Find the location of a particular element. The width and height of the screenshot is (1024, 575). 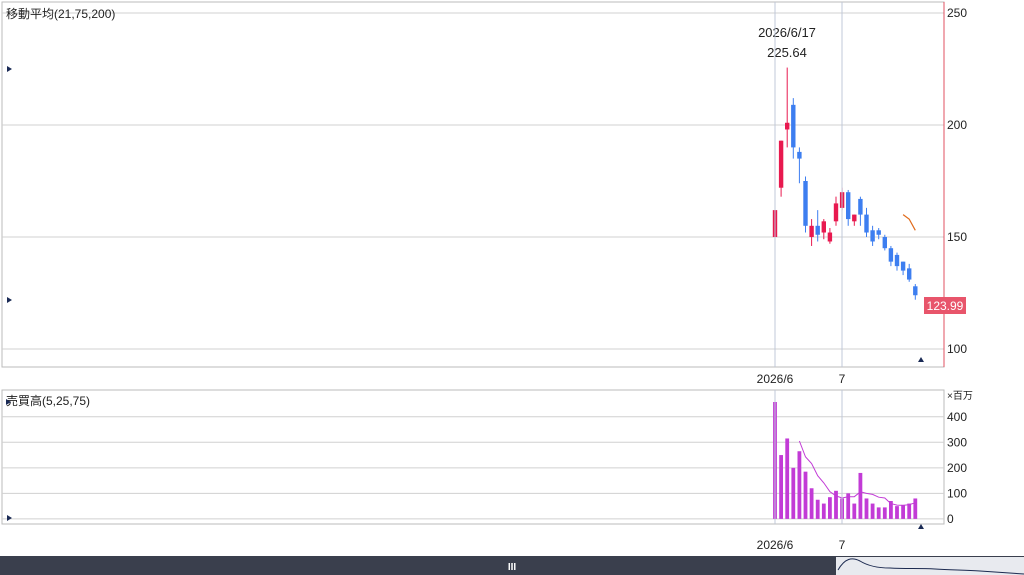

volume-y-tick: 0 is located at coordinates (950, 519).